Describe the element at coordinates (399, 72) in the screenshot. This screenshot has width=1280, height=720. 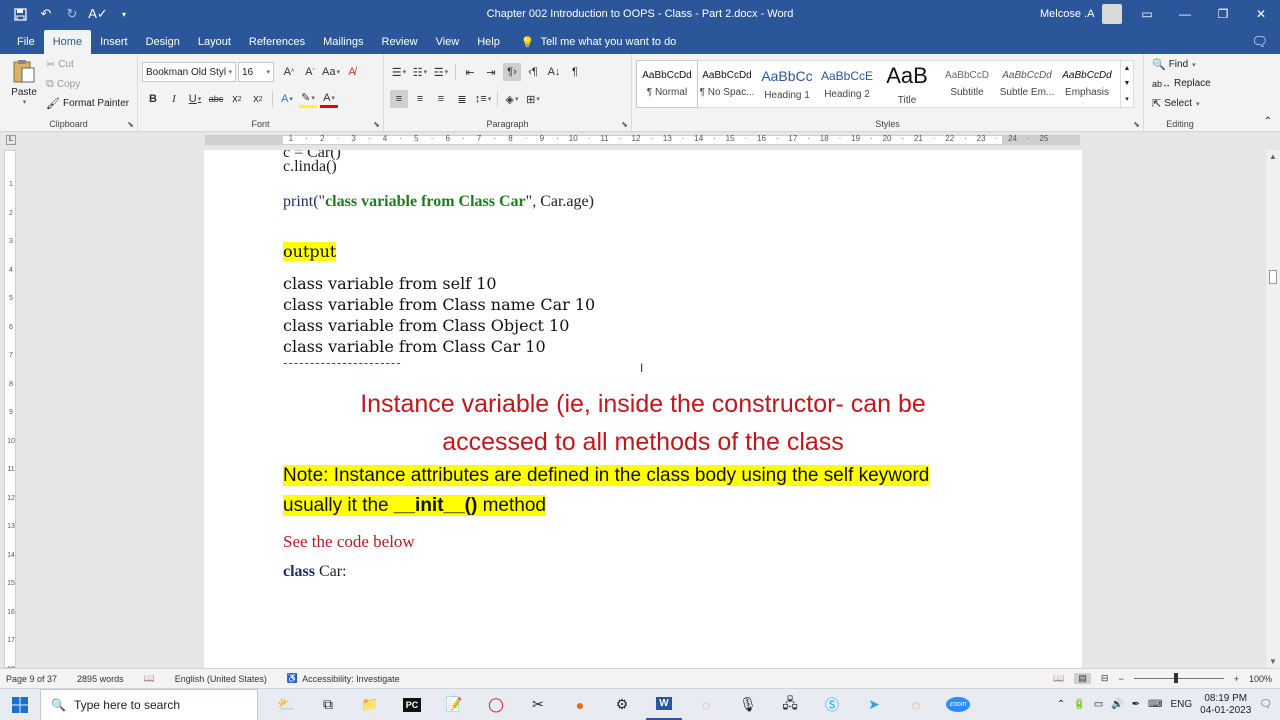
I see `bullets-icon: ☰ ▾` at that location.